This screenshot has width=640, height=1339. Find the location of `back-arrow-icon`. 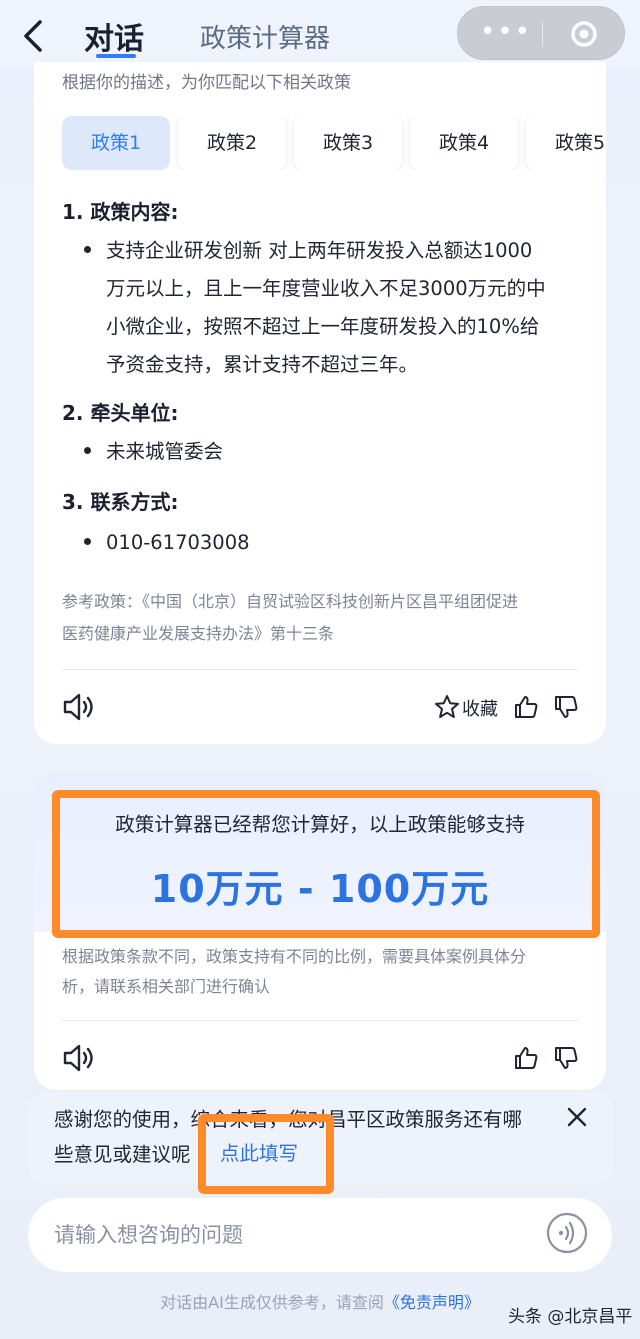

back-arrow-icon is located at coordinates (34, 36).